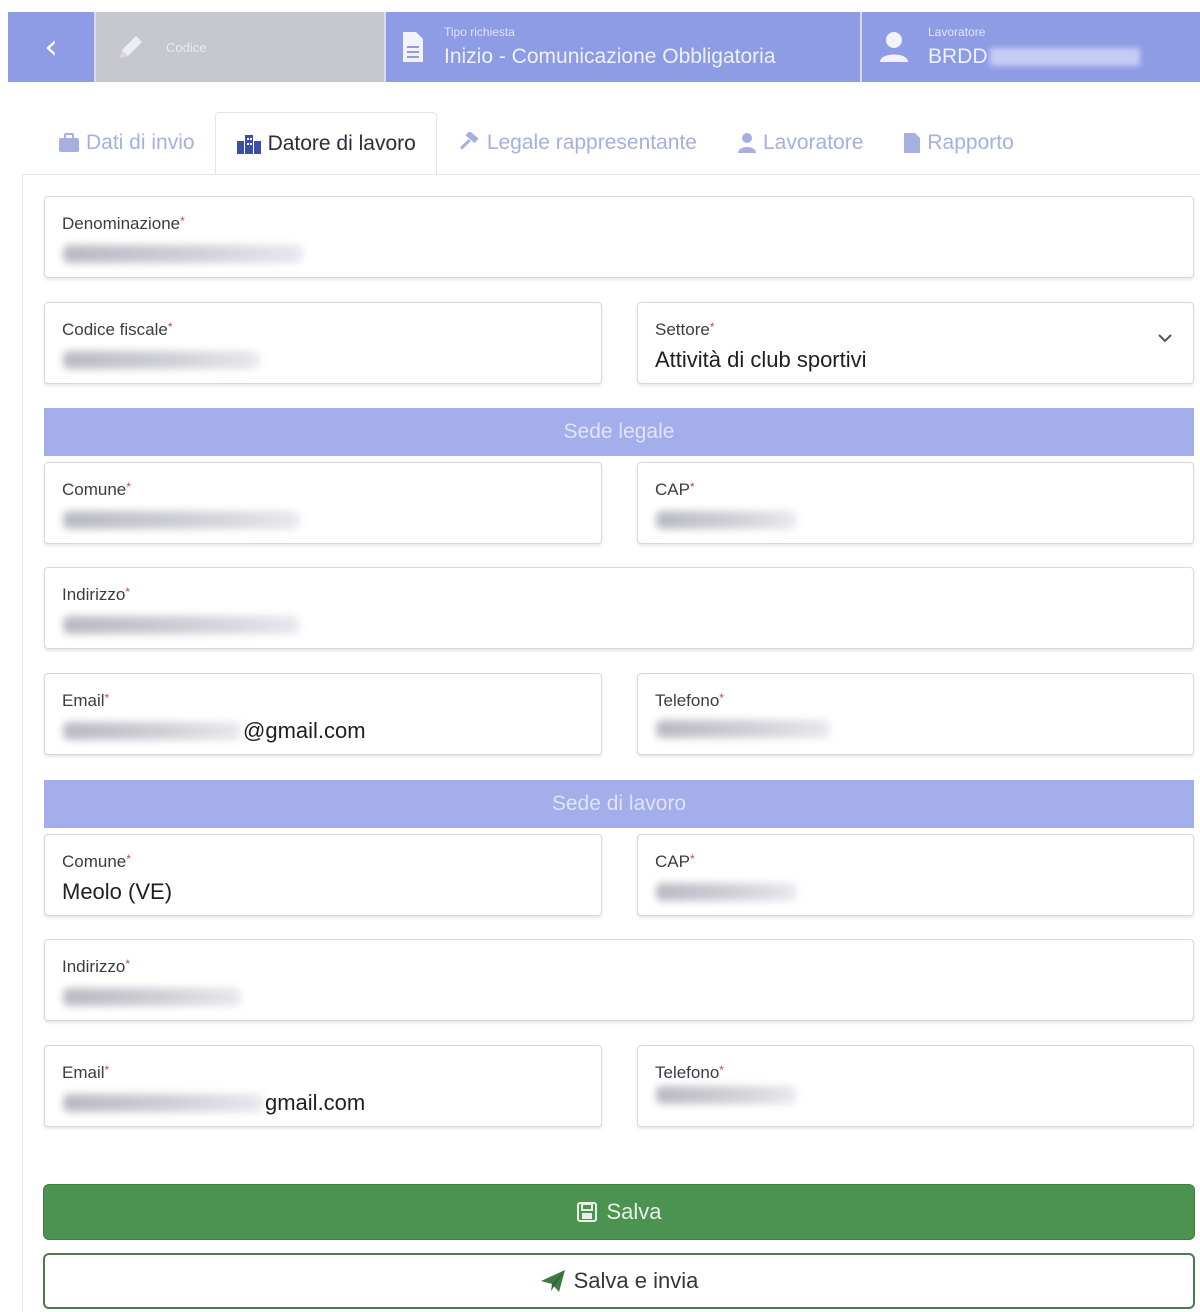 The width and height of the screenshot is (1200, 1312). I want to click on denominazione-label: Denominazione, so click(121, 223).